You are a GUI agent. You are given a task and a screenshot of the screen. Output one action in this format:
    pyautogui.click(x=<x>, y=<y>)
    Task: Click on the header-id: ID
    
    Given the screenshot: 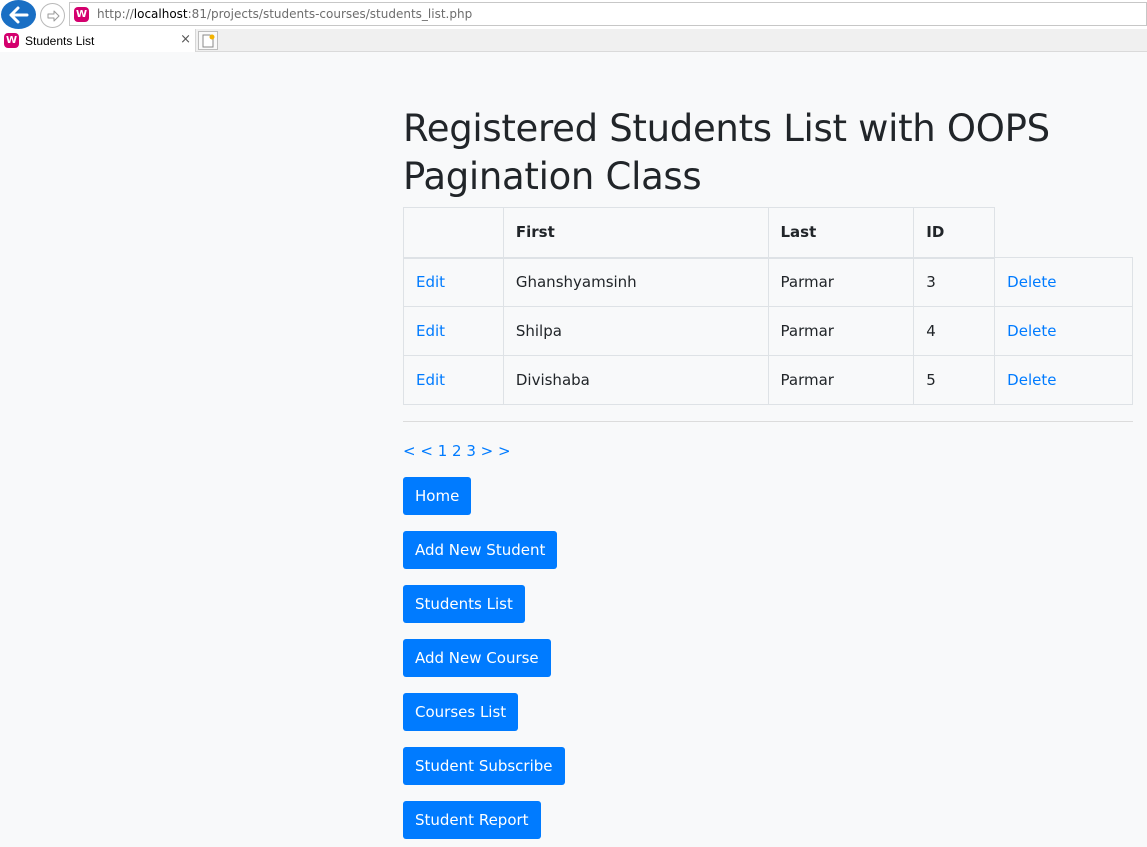 What is the action you would take?
    pyautogui.click(x=954, y=233)
    